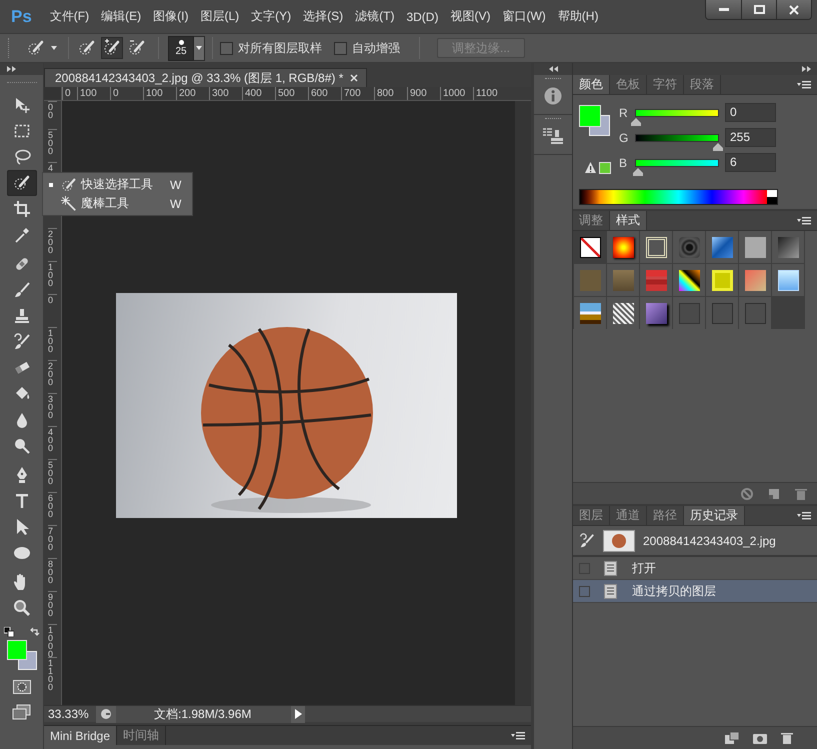 The height and width of the screenshot is (749, 817). What do you see at coordinates (203, 714) in the screenshot?
I see `document-size-info: 文档:1.98M/3.96M` at bounding box center [203, 714].